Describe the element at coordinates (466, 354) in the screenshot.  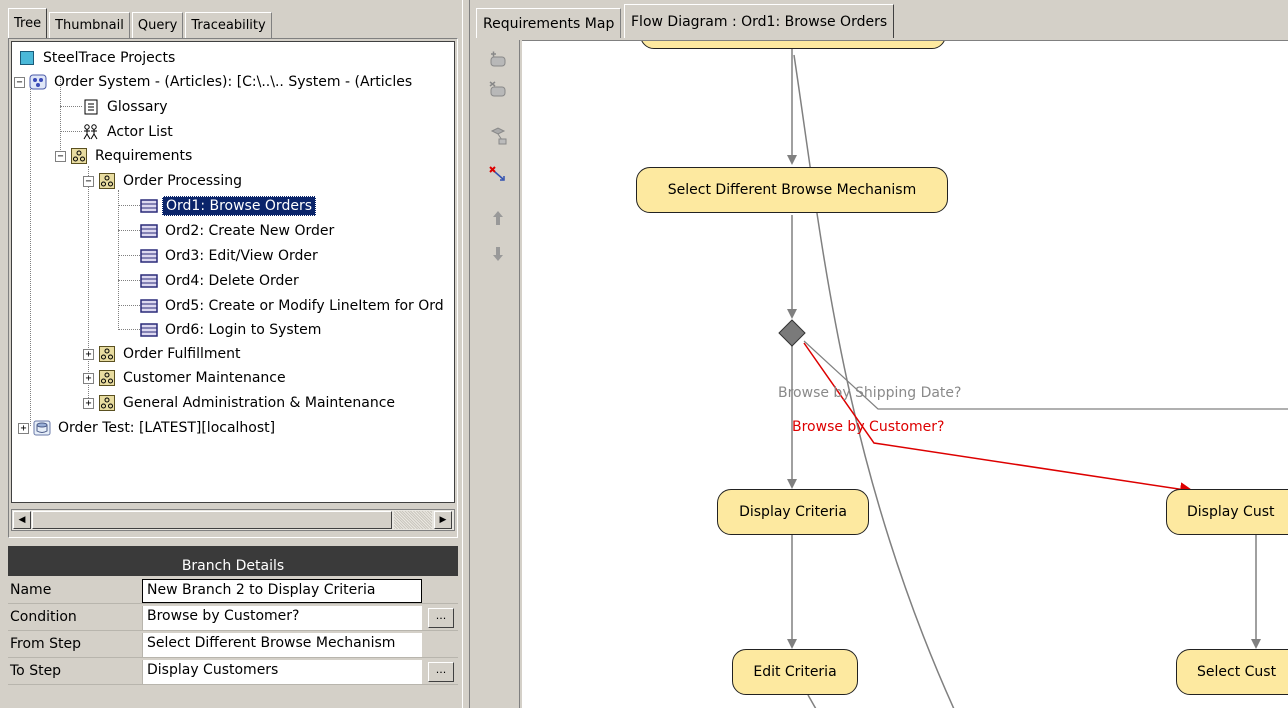
I see `pane-splitter` at that location.